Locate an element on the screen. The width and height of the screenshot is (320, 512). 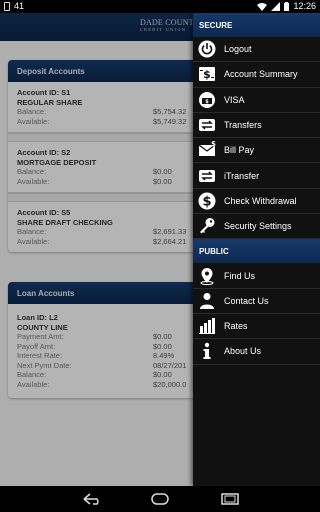
status-bar: 41 12:26 is located at coordinates (160, 6).